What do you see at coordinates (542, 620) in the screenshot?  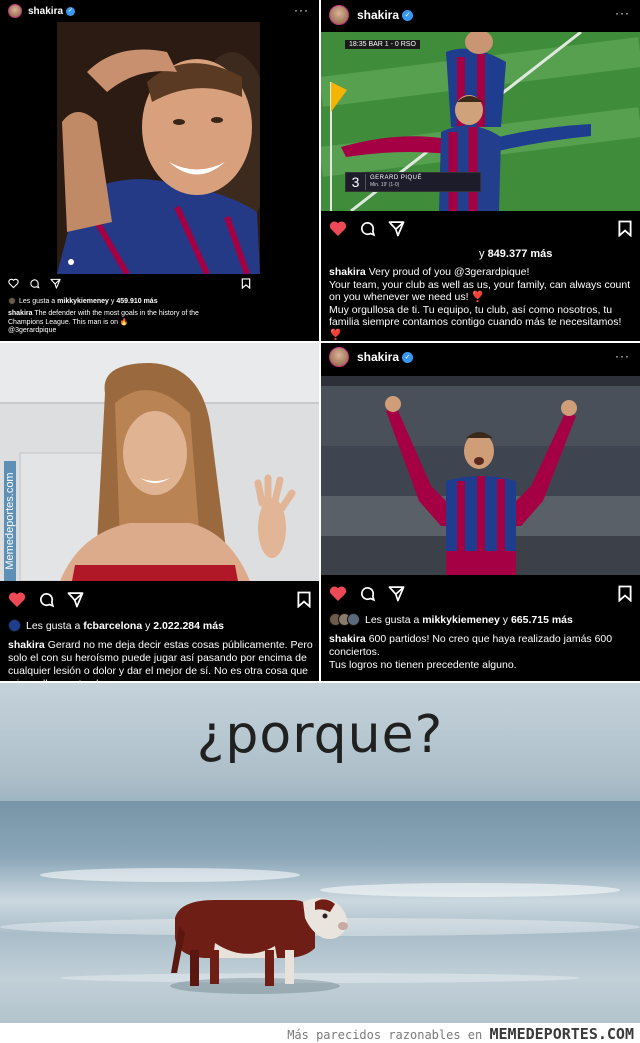 I see `likes-count: 665.715 más` at bounding box center [542, 620].